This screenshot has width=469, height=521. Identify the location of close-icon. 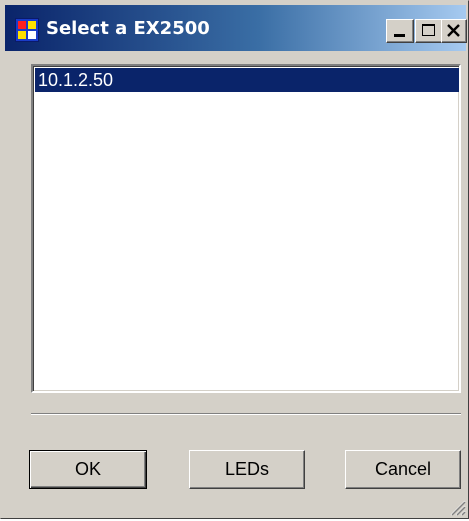
(453, 30).